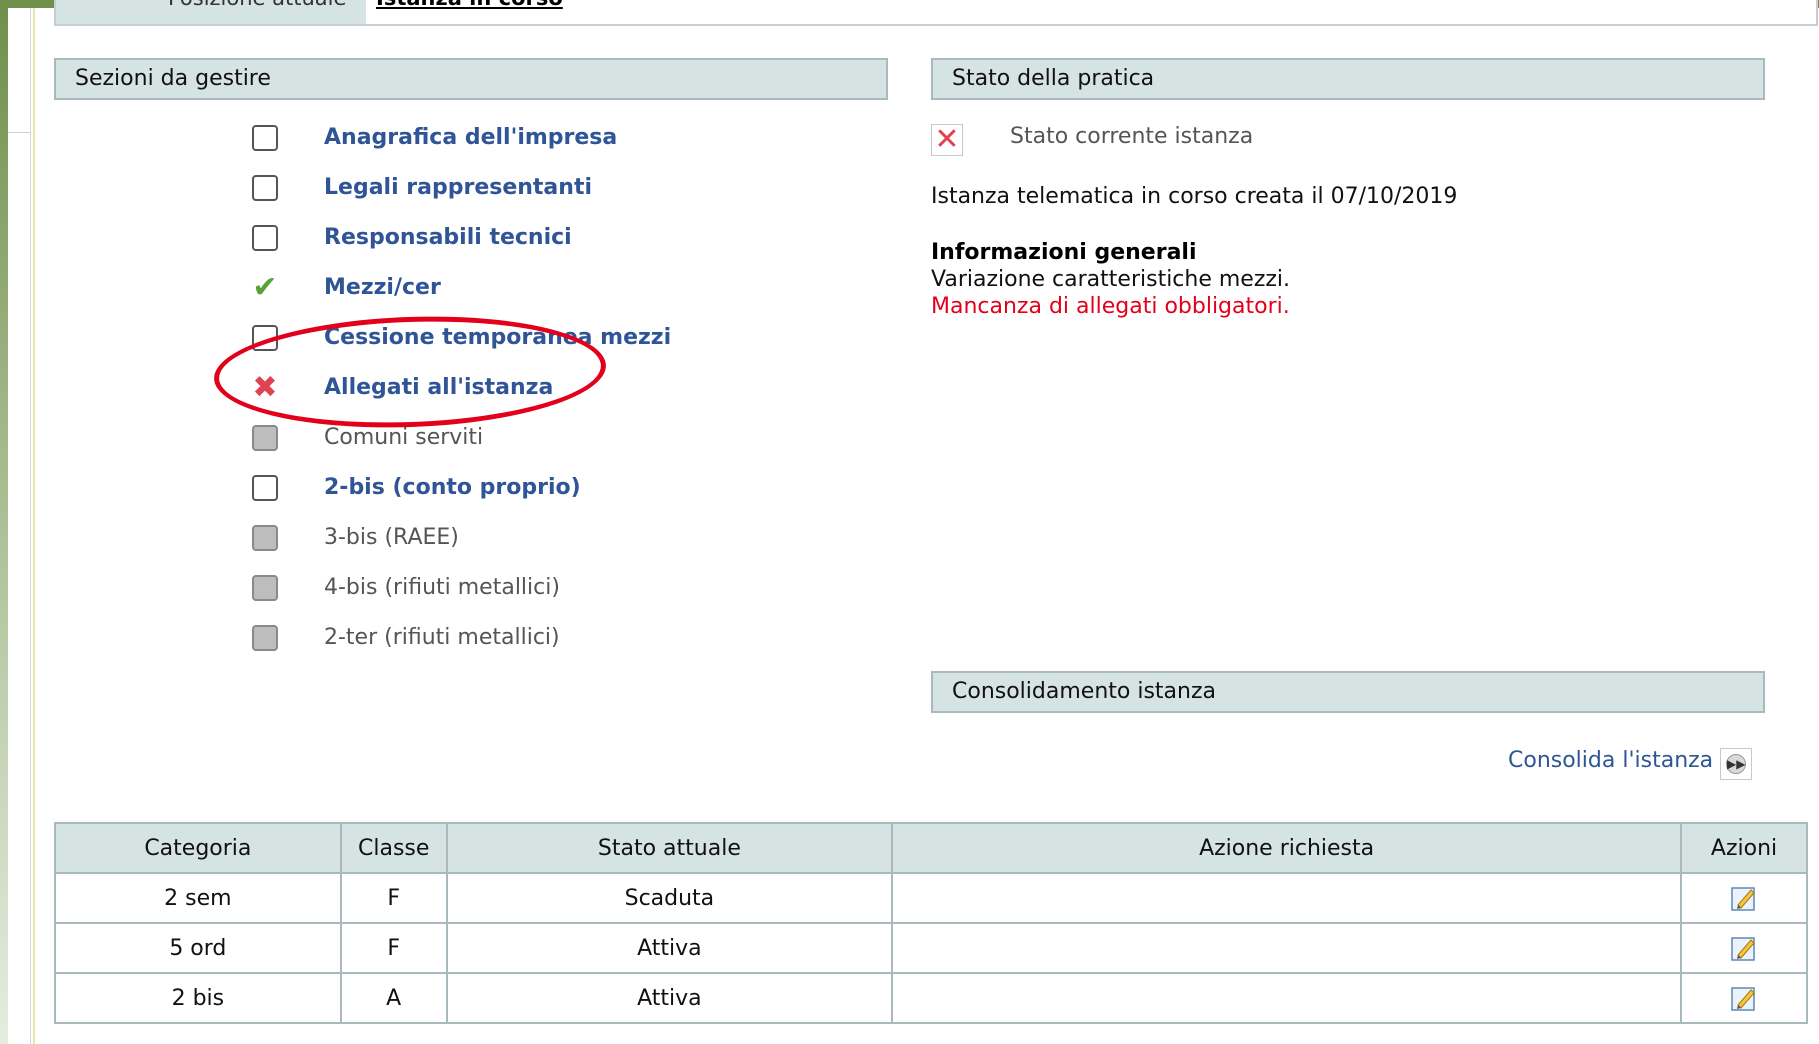 This screenshot has width=1819, height=1044. I want to click on section-item-label: 2-bis (conto proprio), so click(452, 488).